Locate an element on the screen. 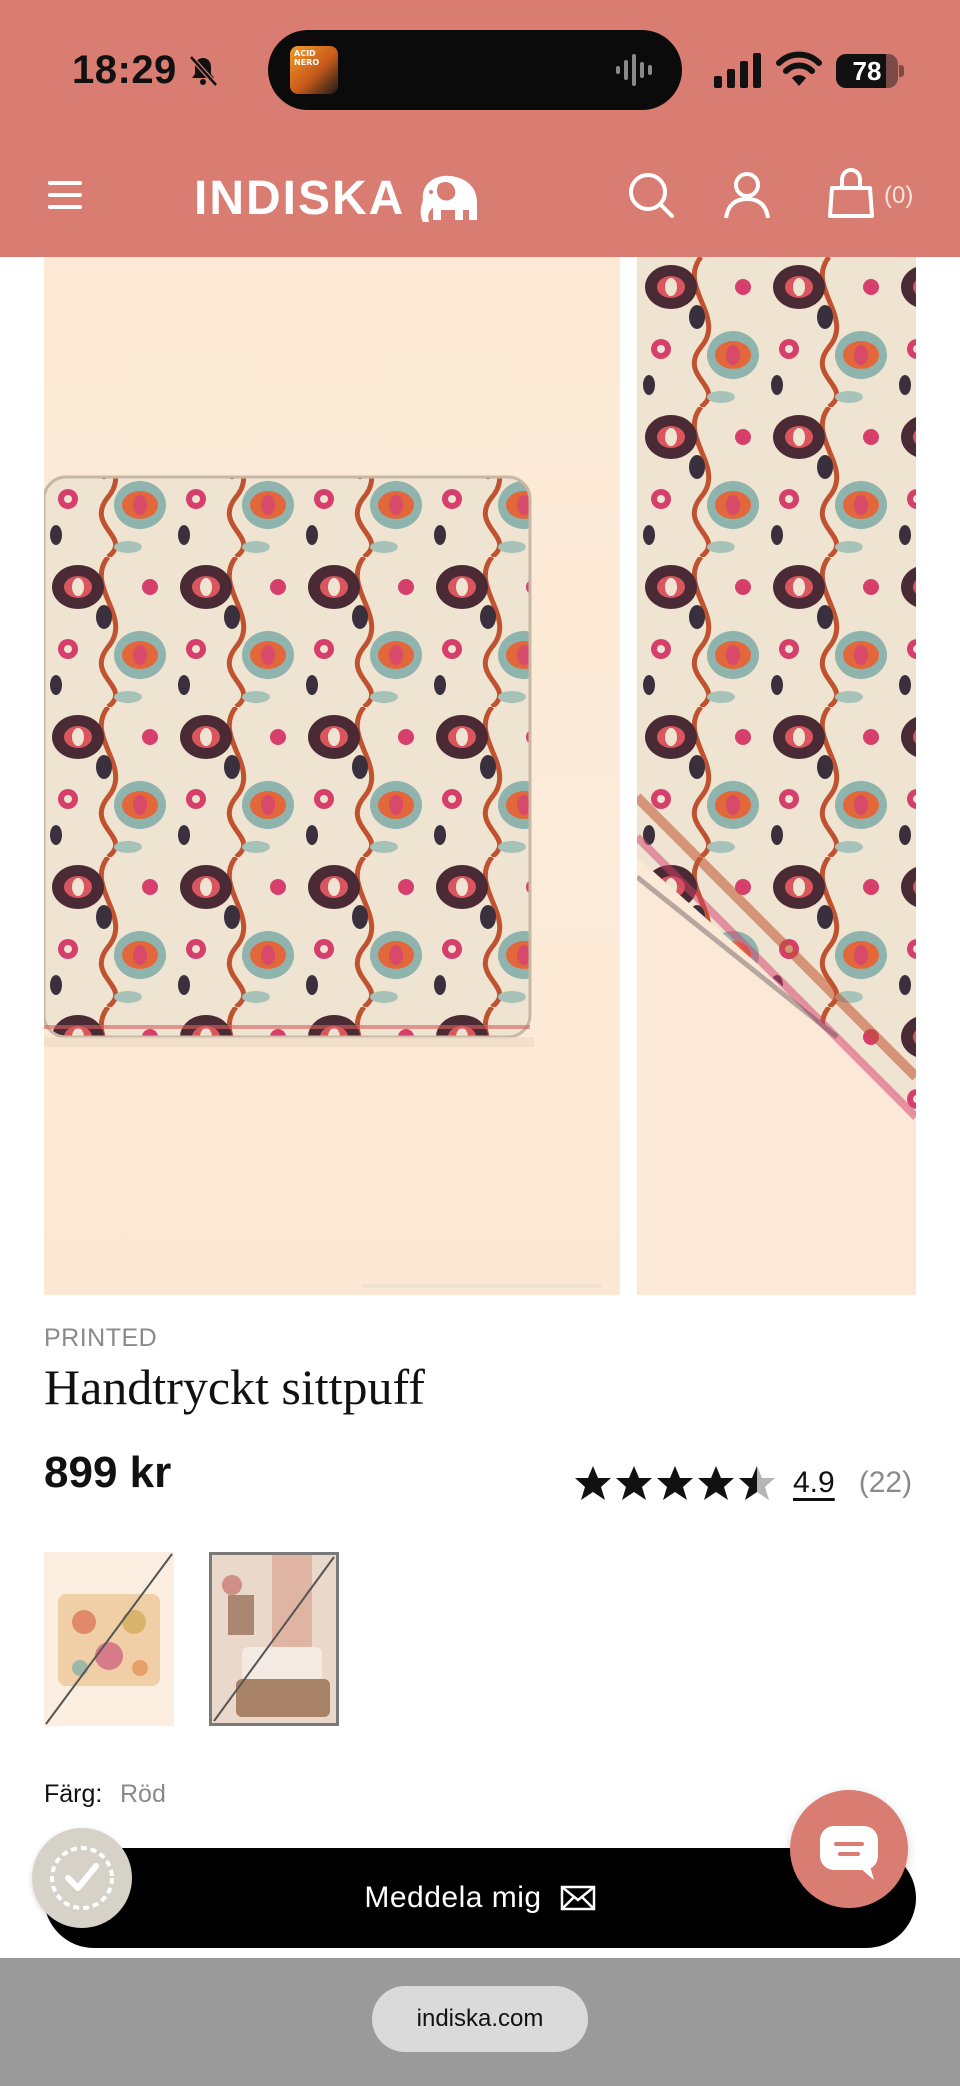  gallery-scroll-indicator is located at coordinates (482, 1286).